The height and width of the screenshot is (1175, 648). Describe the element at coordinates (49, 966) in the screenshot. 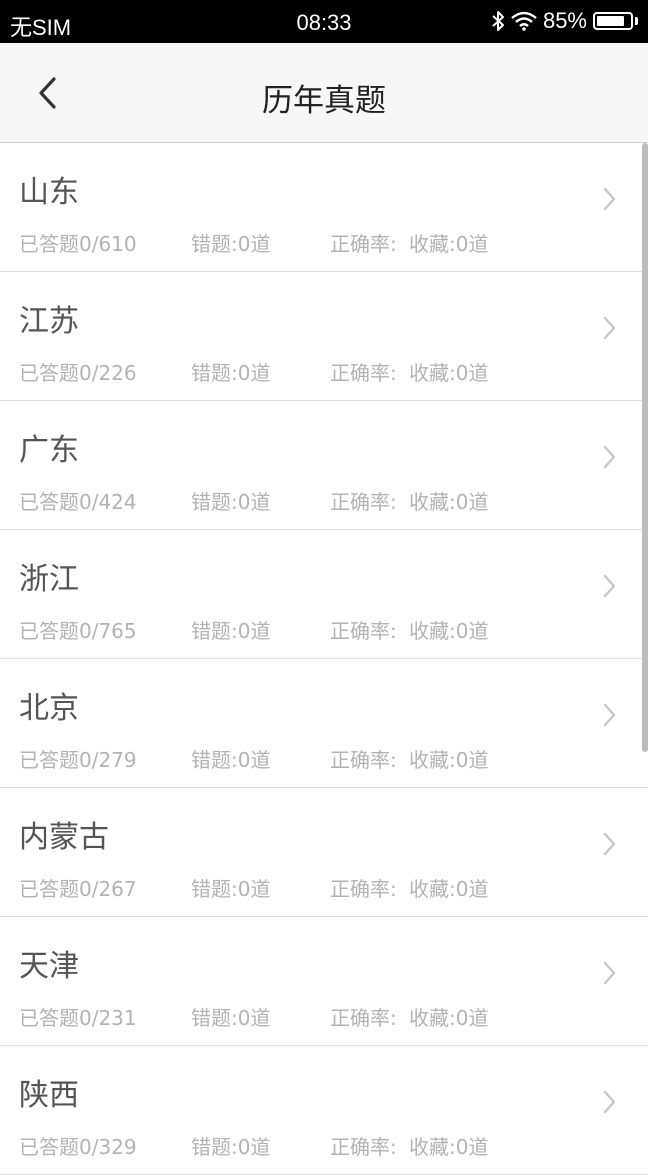

I see `region-title: 天津` at that location.